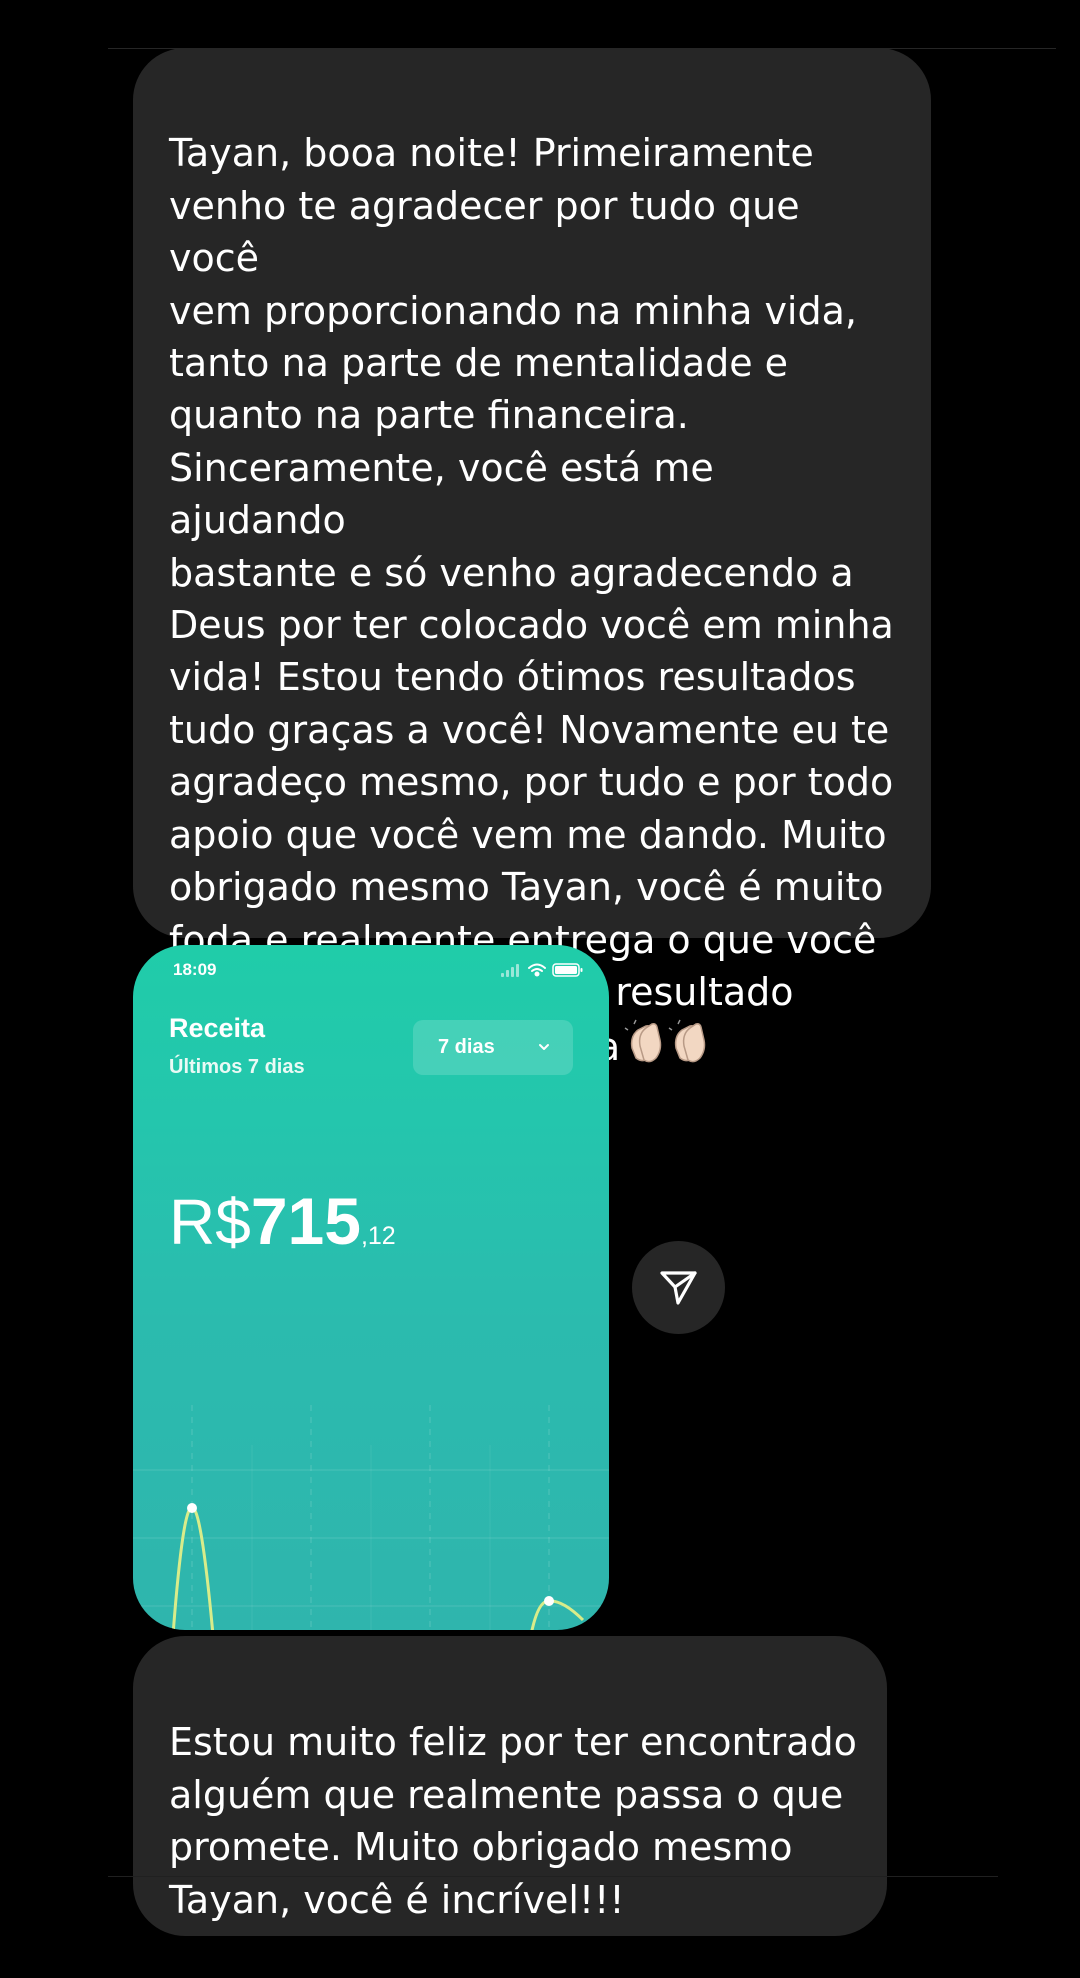  I want to click on chart-series-line-end, so click(557, 1614).